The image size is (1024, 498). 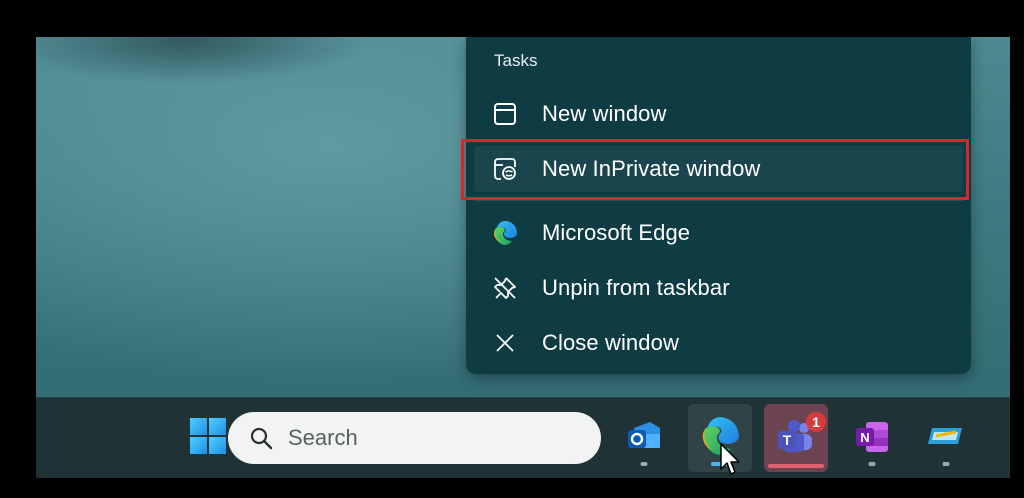 What do you see at coordinates (505, 233) in the screenshot?
I see `edge-icon` at bounding box center [505, 233].